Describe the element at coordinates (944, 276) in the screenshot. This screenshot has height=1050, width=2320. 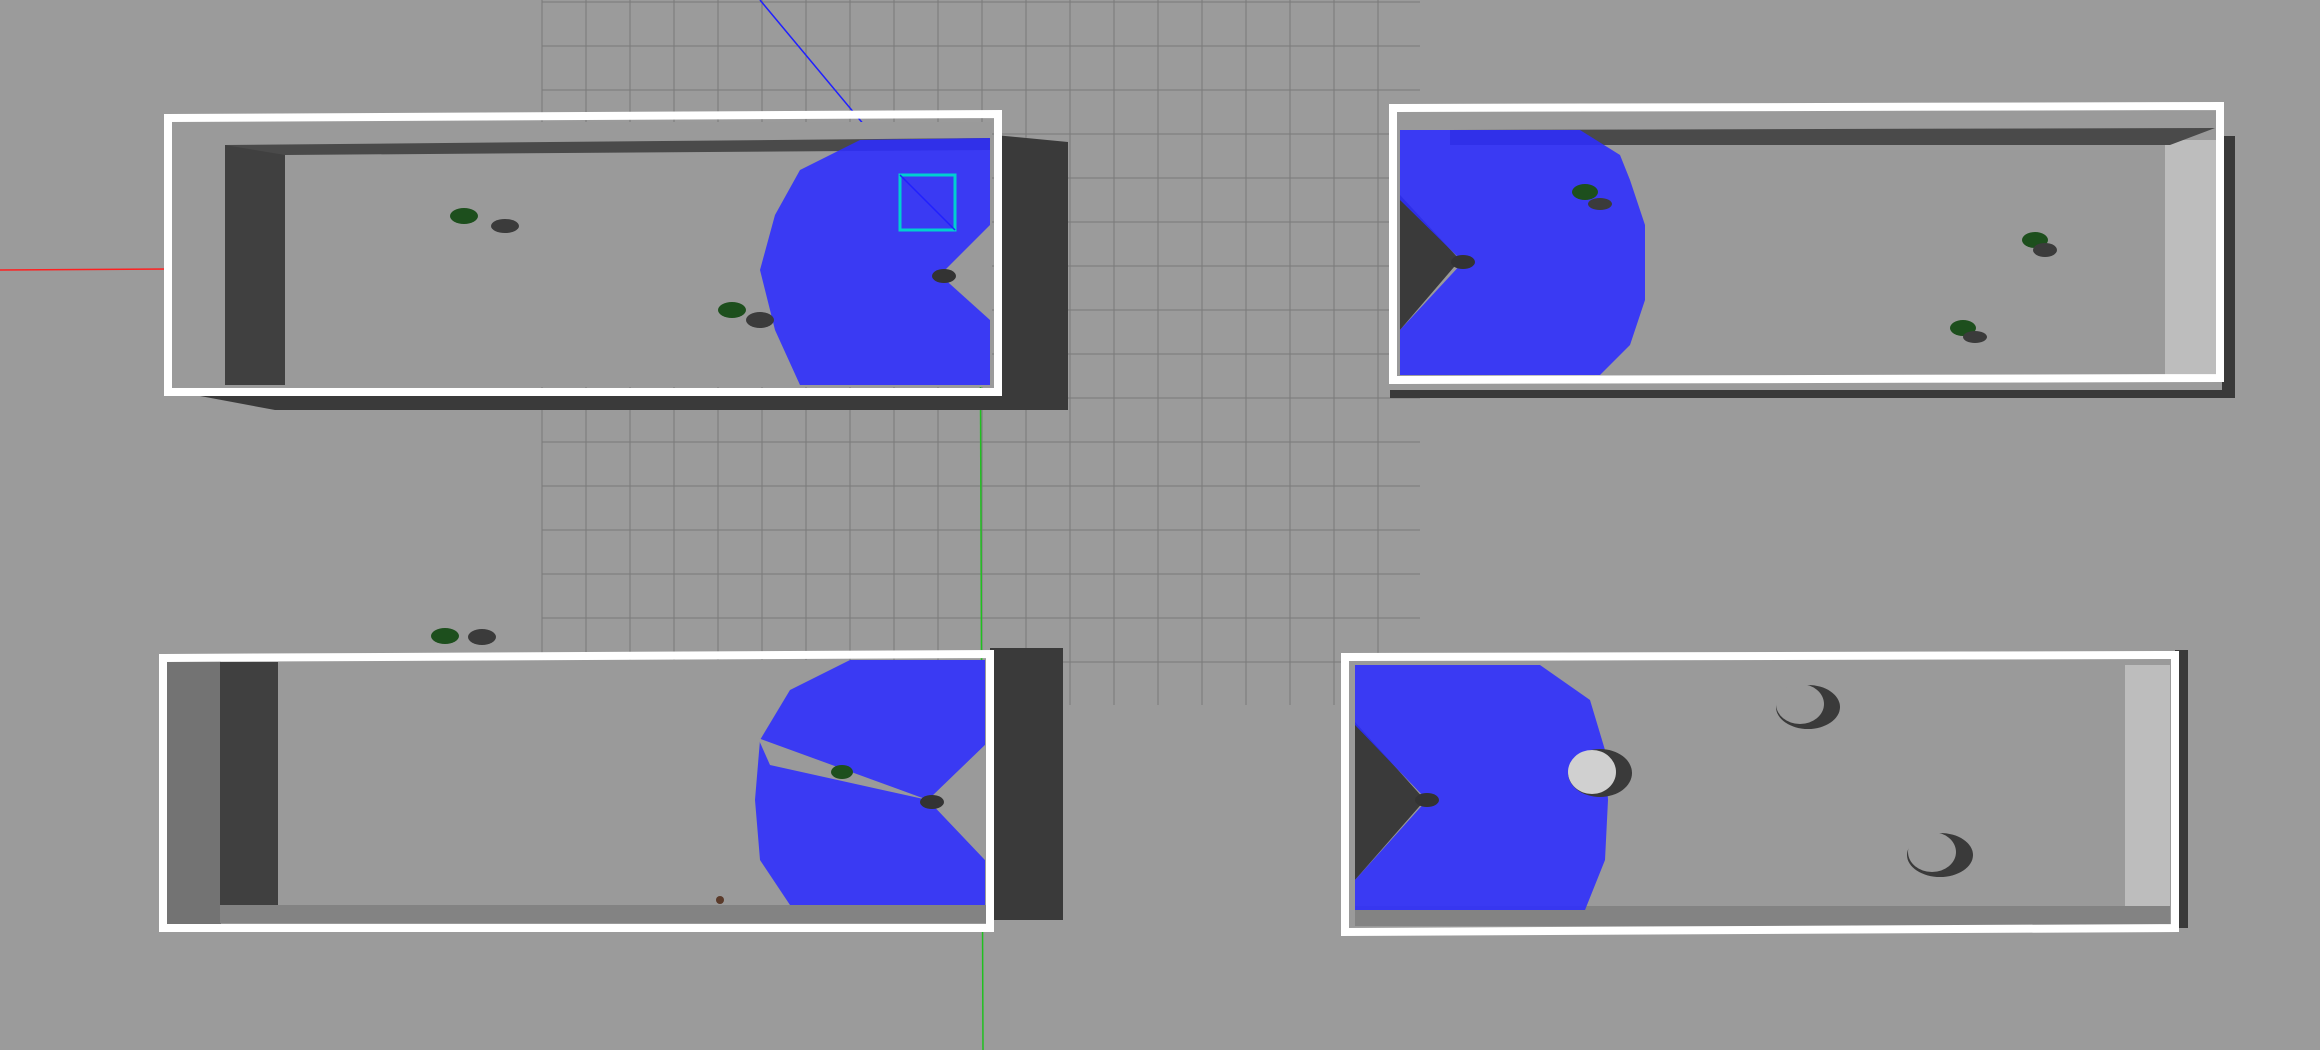
I see `robot-top-left` at that location.